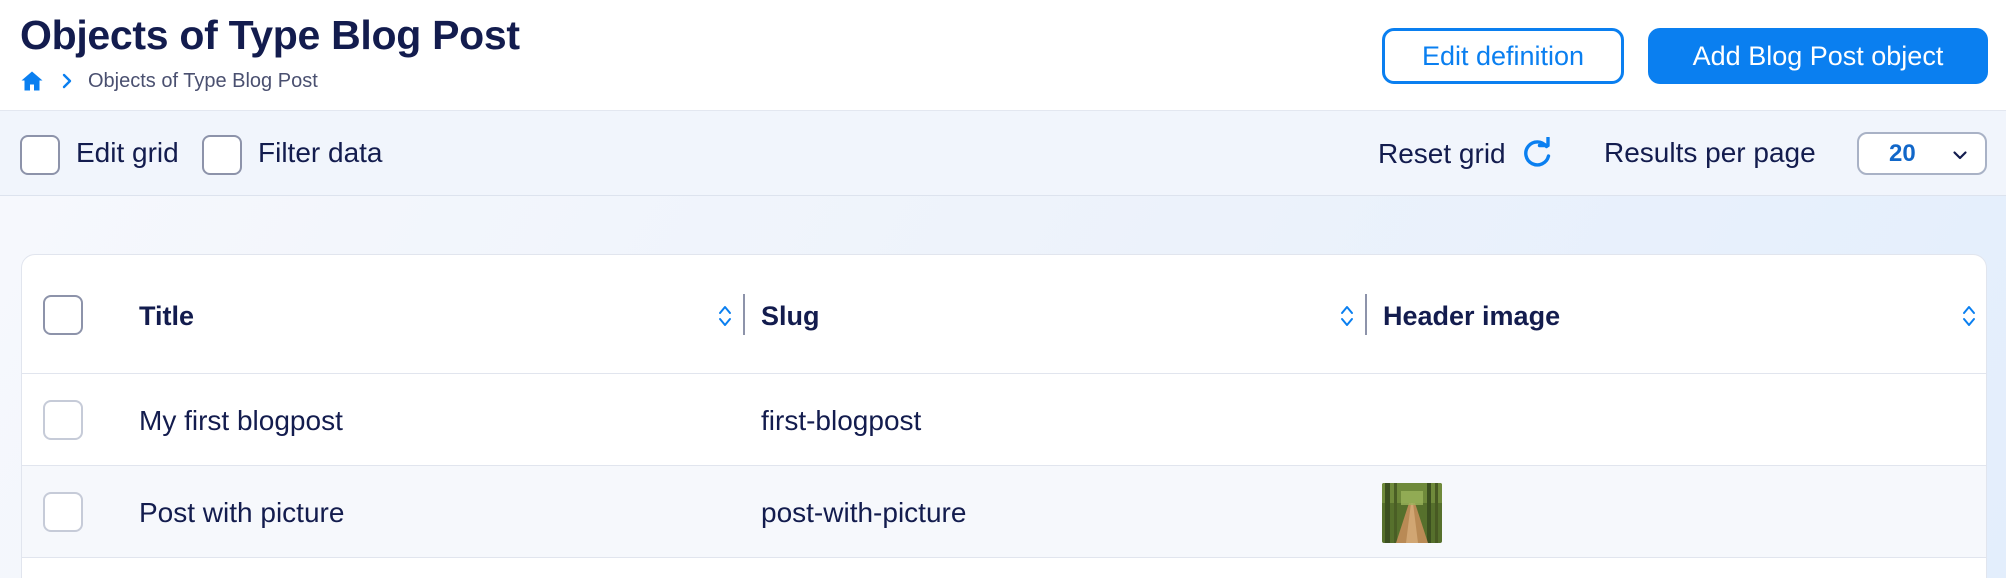  I want to click on reset-grid-button: Reset grid, so click(1466, 154).